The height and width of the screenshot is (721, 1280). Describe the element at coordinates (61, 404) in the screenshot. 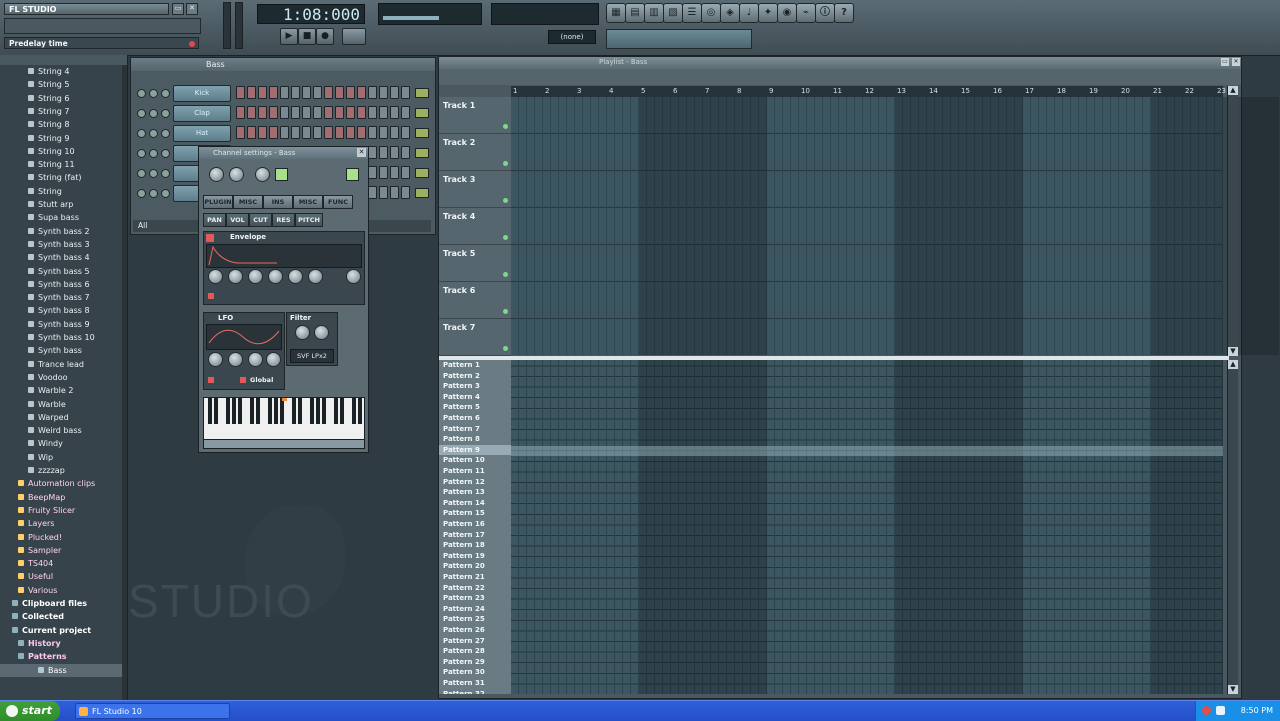

I see `browser-item: Warble` at that location.